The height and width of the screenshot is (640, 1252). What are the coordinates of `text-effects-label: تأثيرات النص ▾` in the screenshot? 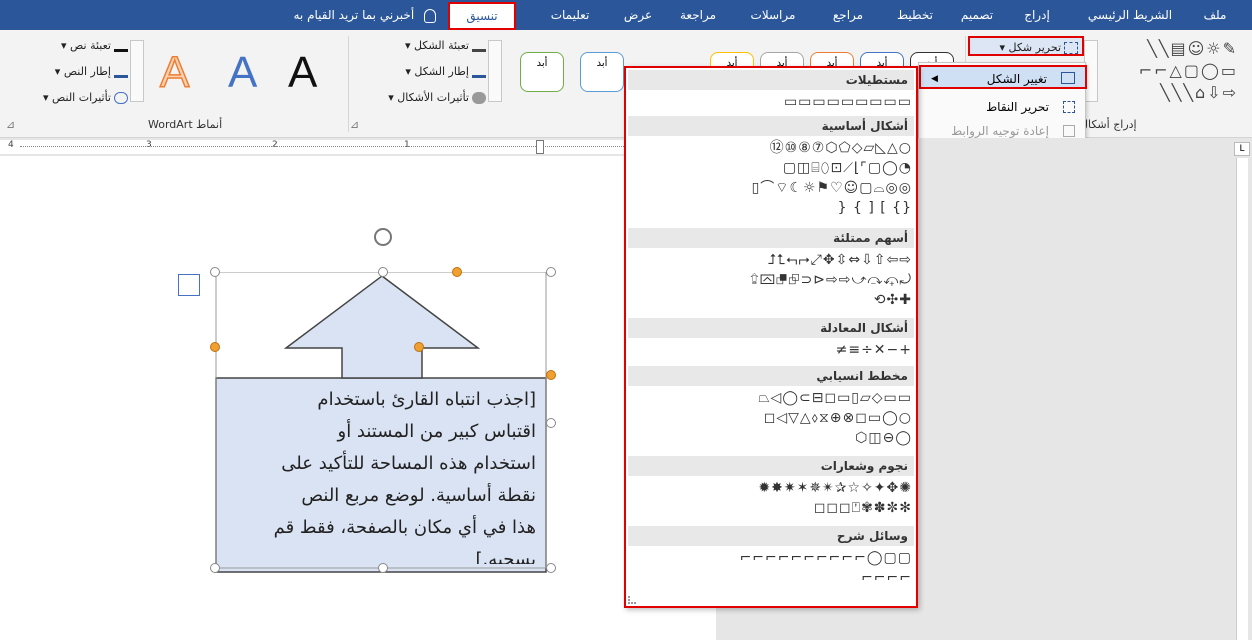 It's located at (77, 97).